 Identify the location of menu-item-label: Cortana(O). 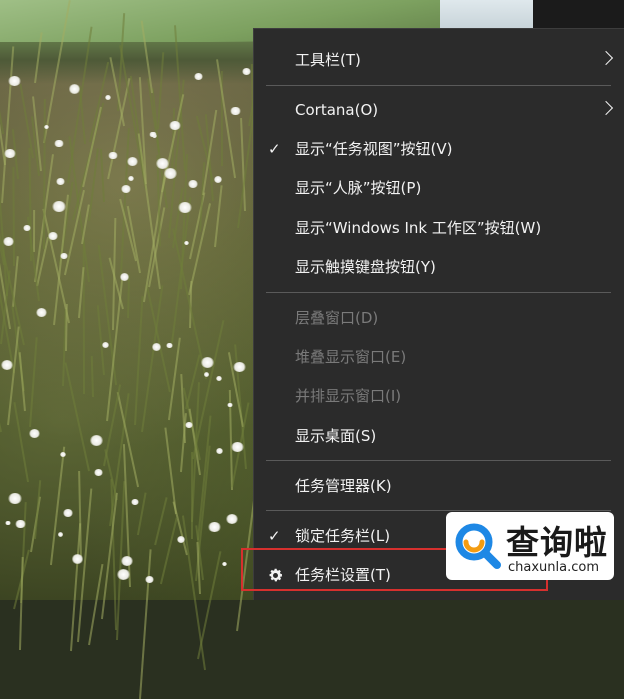
(337, 110).